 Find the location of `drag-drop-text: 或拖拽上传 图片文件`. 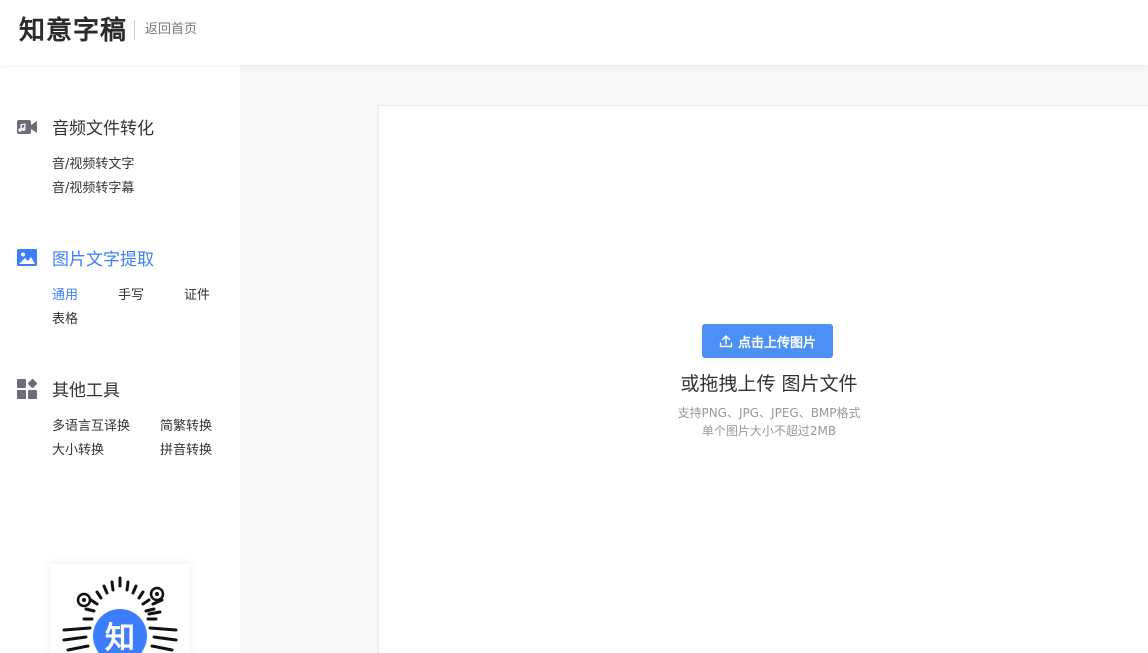

drag-drop-text: 或拖拽上传 图片文件 is located at coordinates (769, 384).